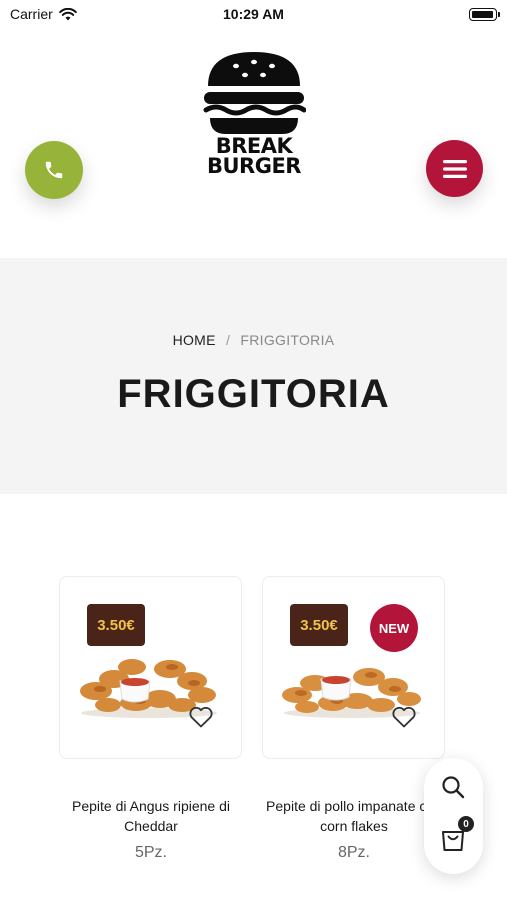 The image size is (507, 900). Describe the element at coordinates (466, 824) in the screenshot. I see `cart-count-badge: 0` at that location.